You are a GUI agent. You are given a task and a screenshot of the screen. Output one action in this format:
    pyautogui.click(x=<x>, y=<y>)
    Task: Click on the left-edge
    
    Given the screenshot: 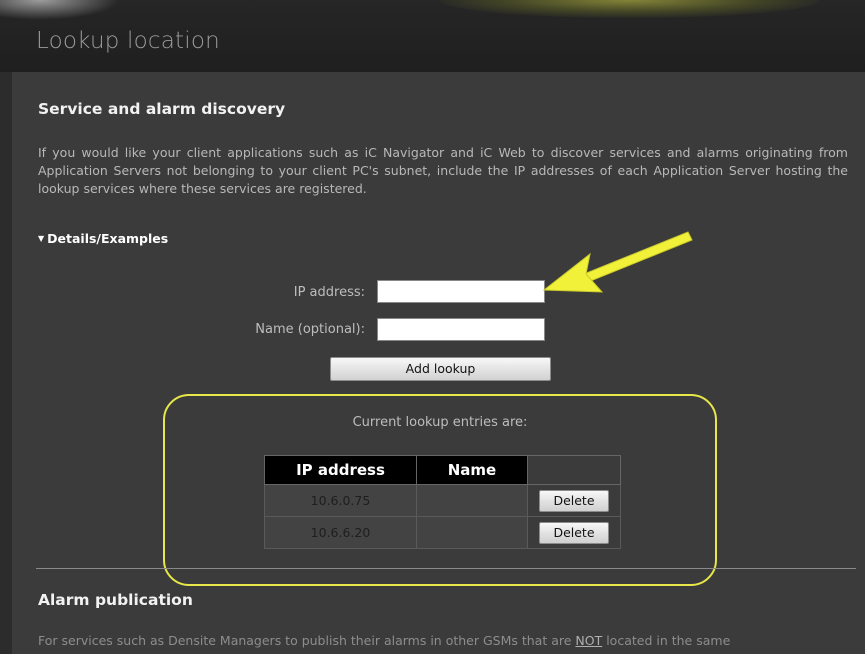 What is the action you would take?
    pyautogui.click(x=6, y=363)
    